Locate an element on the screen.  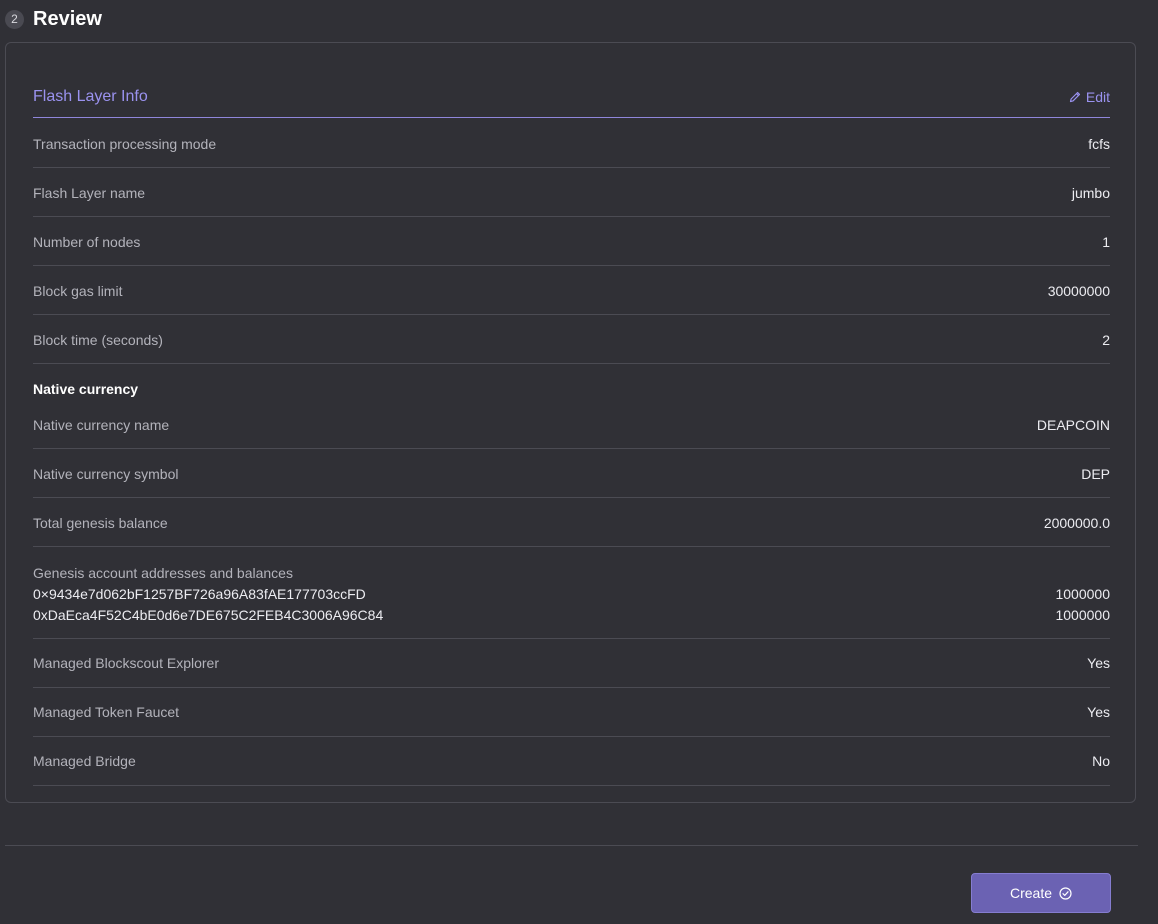
row-label: Number of nodes is located at coordinates (87, 241).